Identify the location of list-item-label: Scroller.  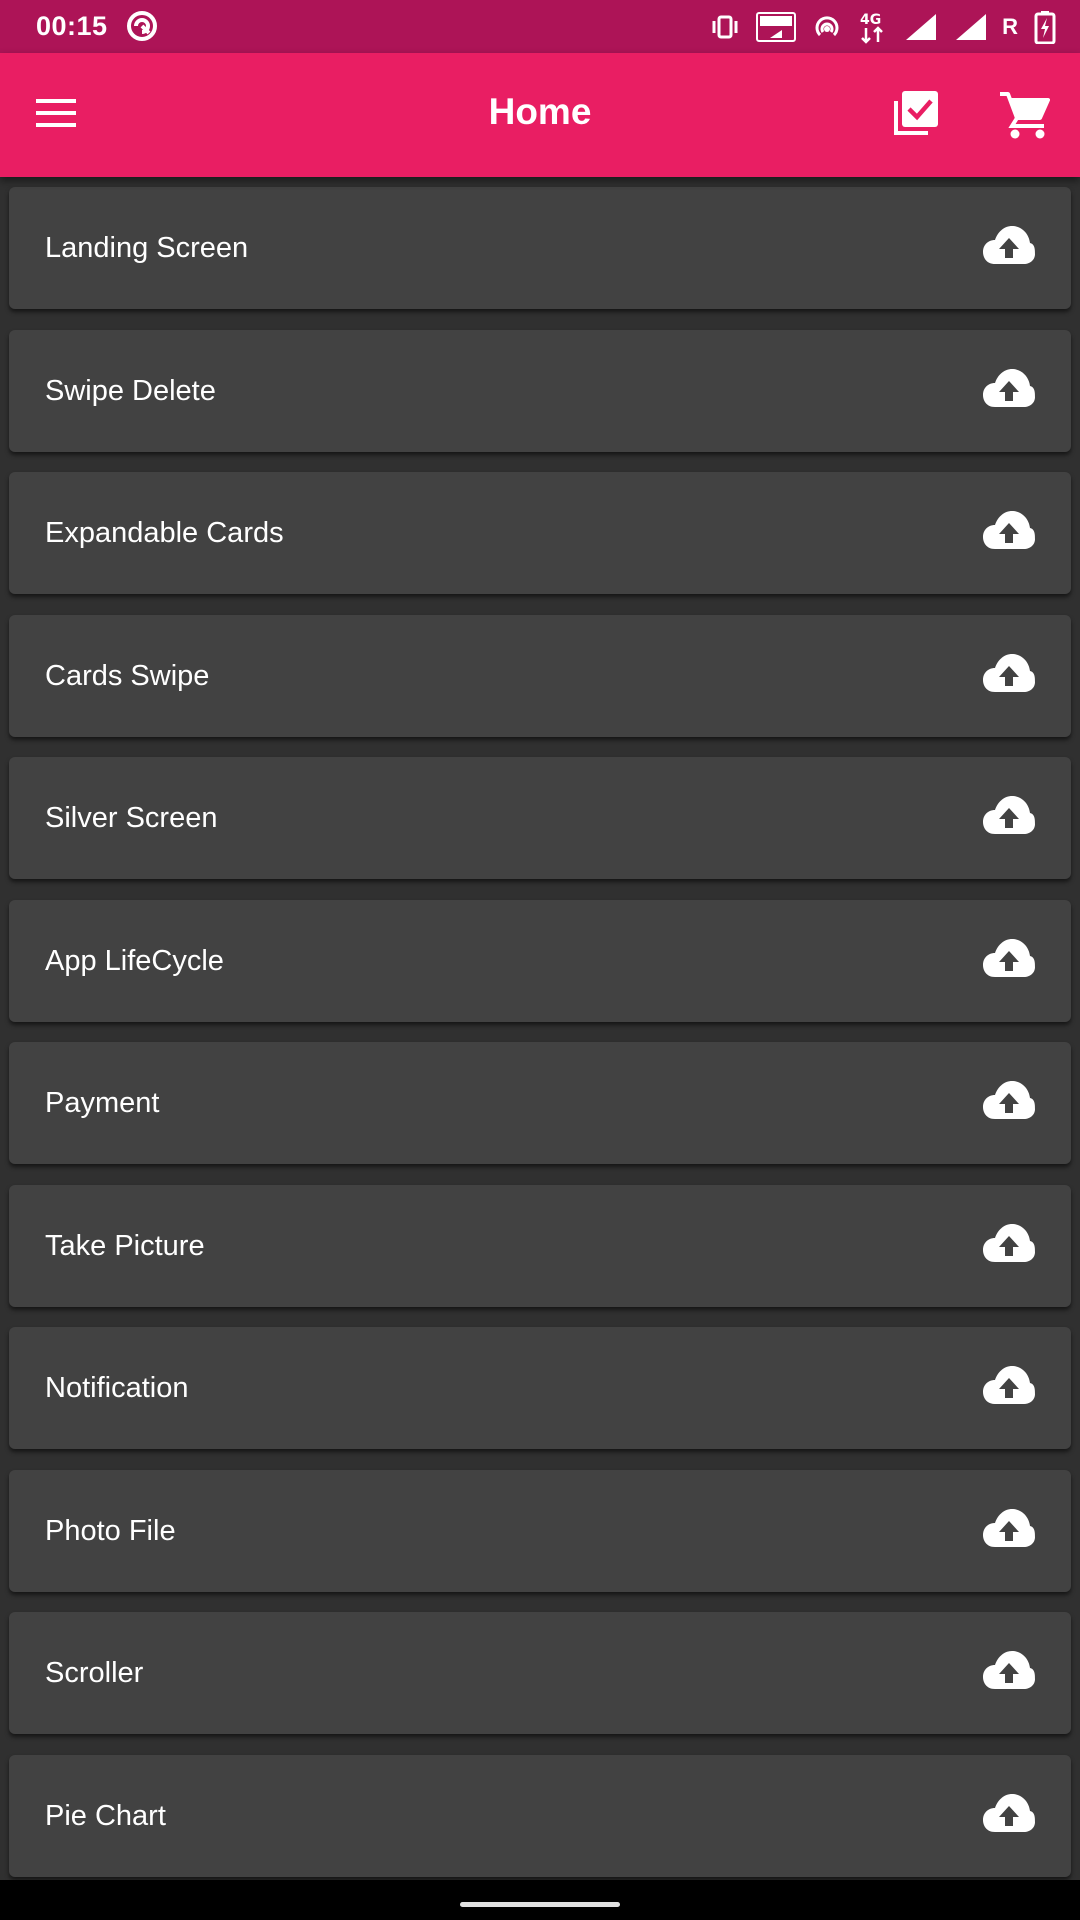
(94, 1673).